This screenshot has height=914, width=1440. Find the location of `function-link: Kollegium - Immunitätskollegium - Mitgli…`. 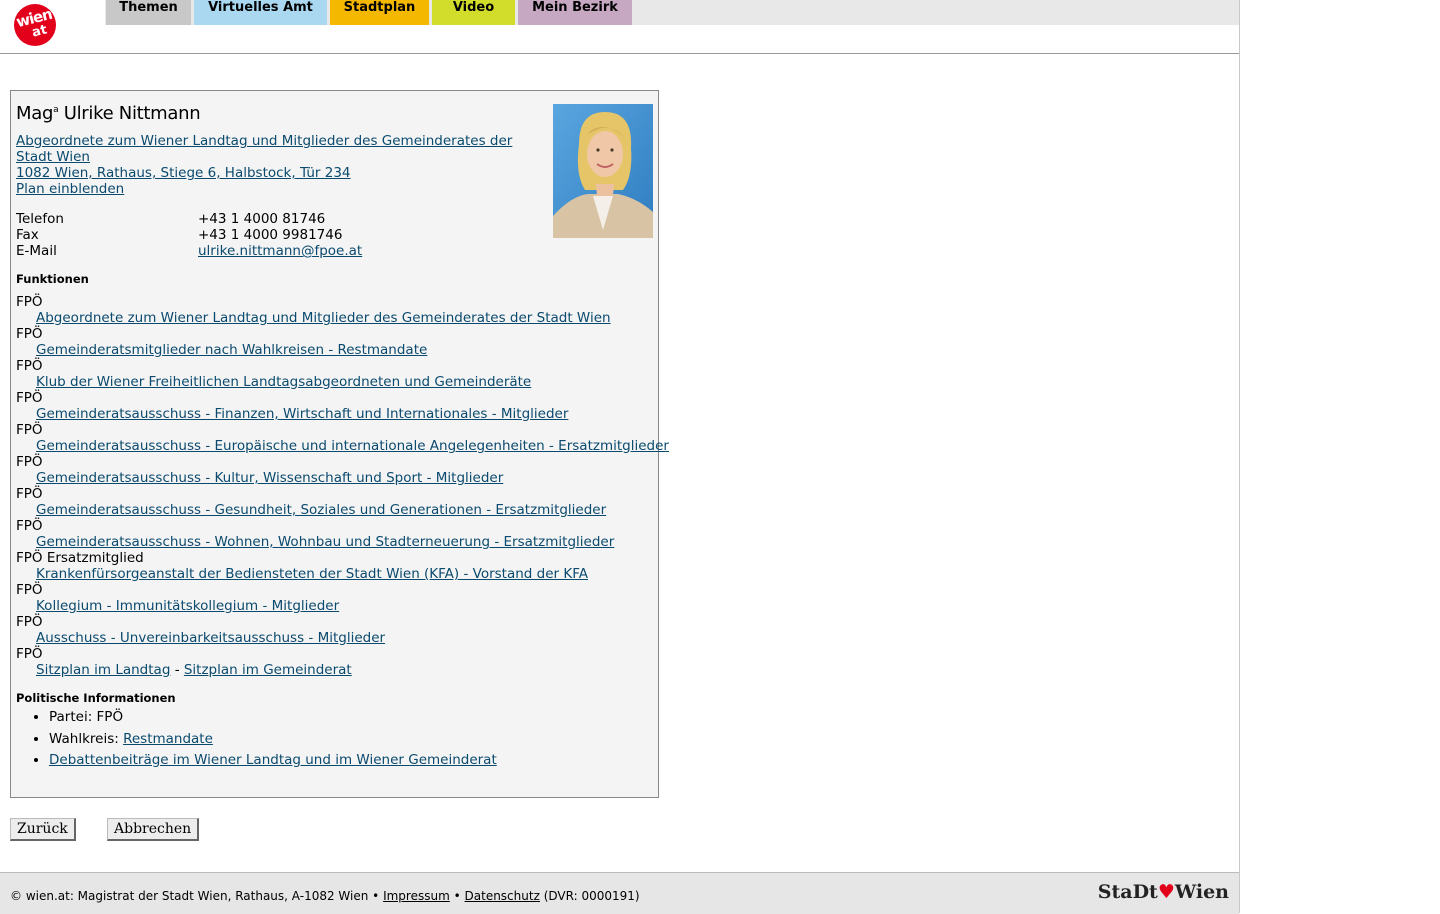

function-link: Kollegium - Immunitätskollegium - Mitgli… is located at coordinates (187, 606).